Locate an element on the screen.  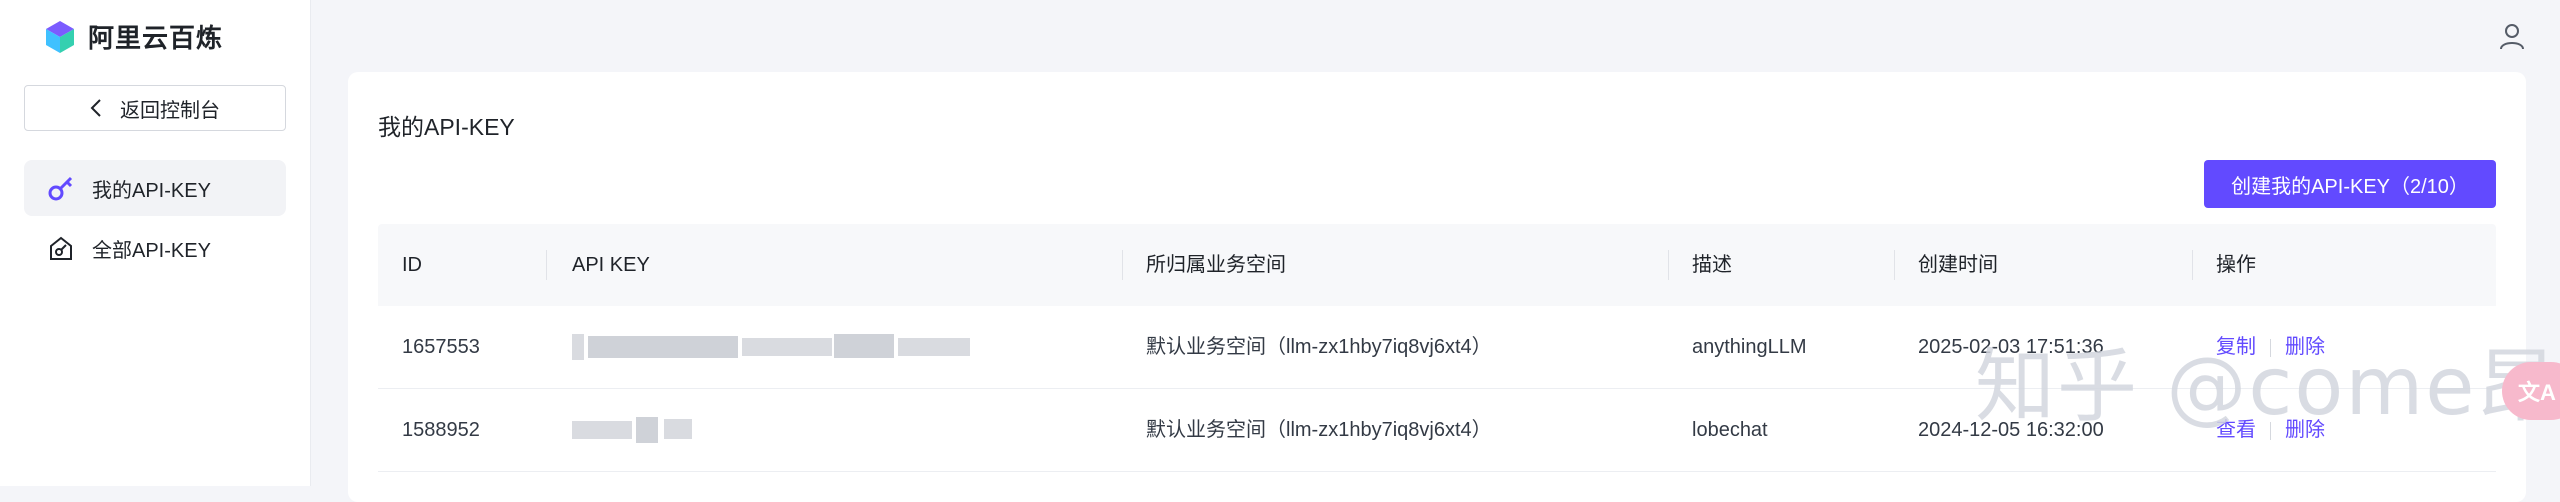
column-header-description: 描述 is located at coordinates (1712, 265).